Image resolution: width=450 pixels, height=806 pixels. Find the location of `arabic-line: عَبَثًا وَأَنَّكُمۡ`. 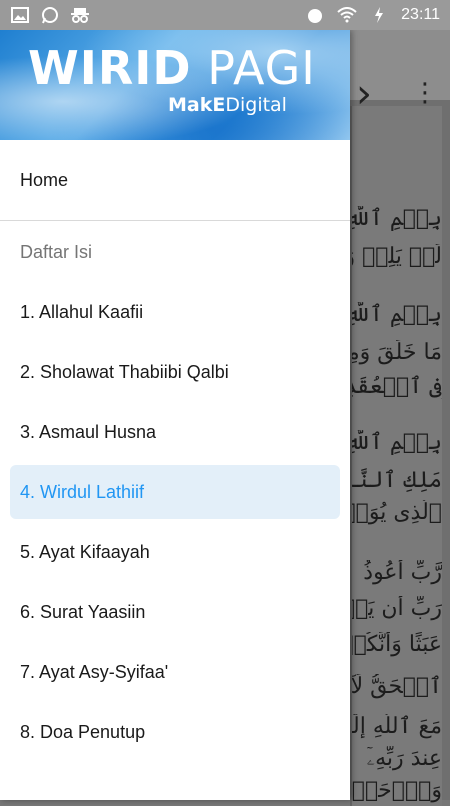

arabic-line: عَبَثًا وَأَنَّكُمۡ is located at coordinates (397, 644).